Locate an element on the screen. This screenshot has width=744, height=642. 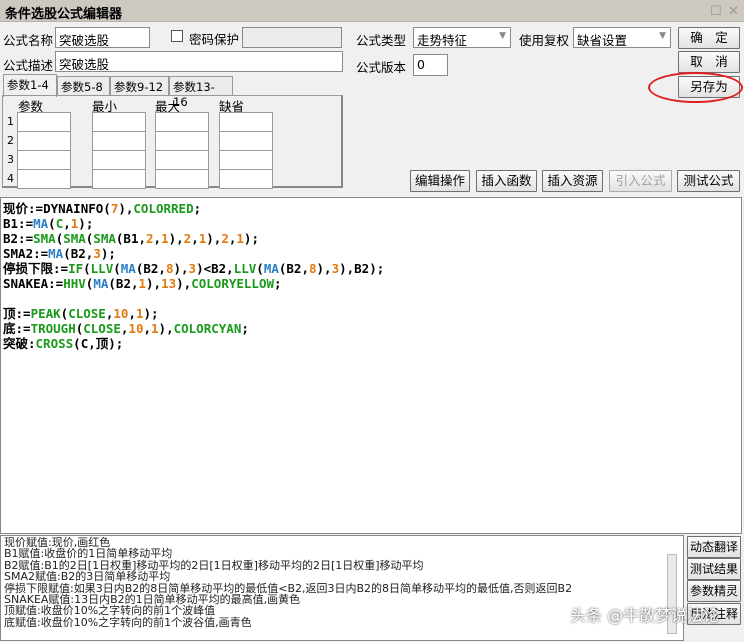
dynamic-translate-button: 动态翻译 is located at coordinates (714, 547).